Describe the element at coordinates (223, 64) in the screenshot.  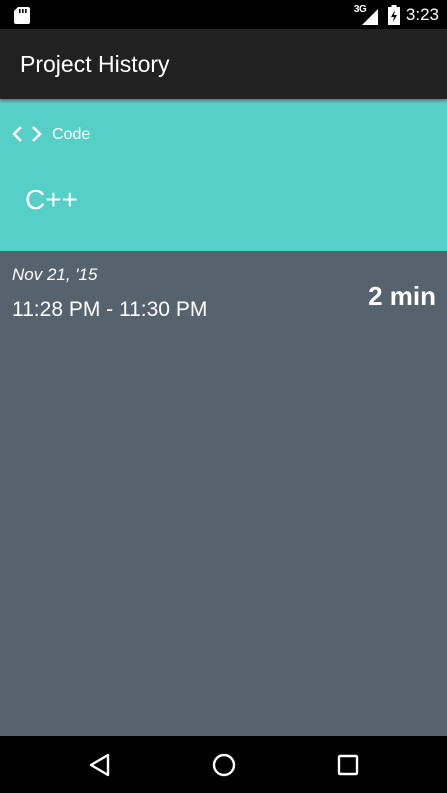
I see `app-bar: Project History` at that location.